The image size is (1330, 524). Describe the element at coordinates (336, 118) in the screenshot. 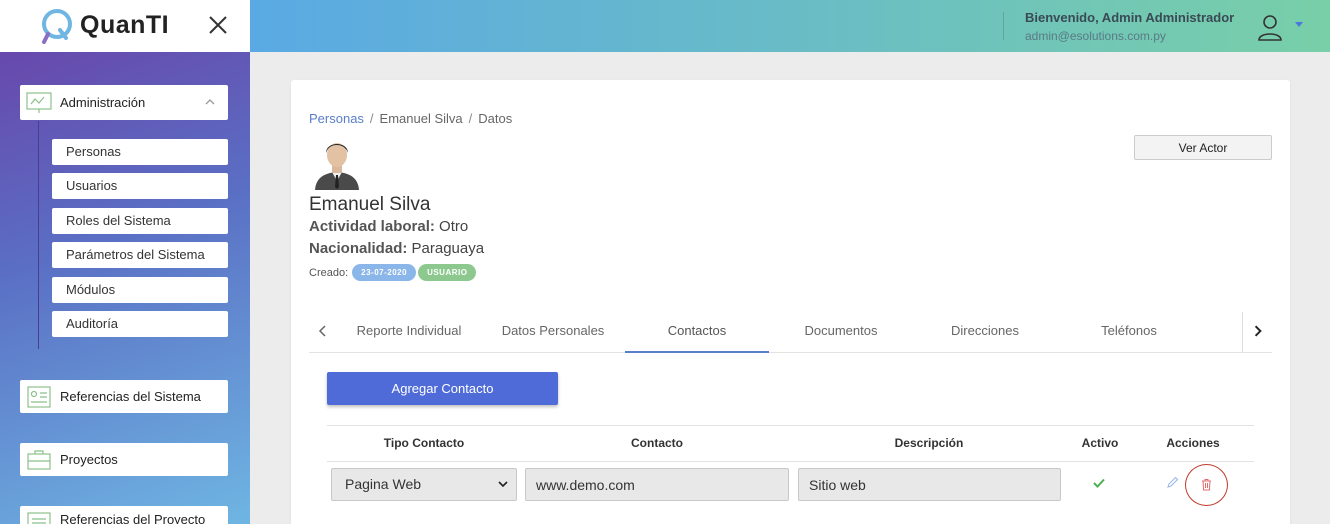

I see `breadcrumb-link-personas: Personas` at that location.